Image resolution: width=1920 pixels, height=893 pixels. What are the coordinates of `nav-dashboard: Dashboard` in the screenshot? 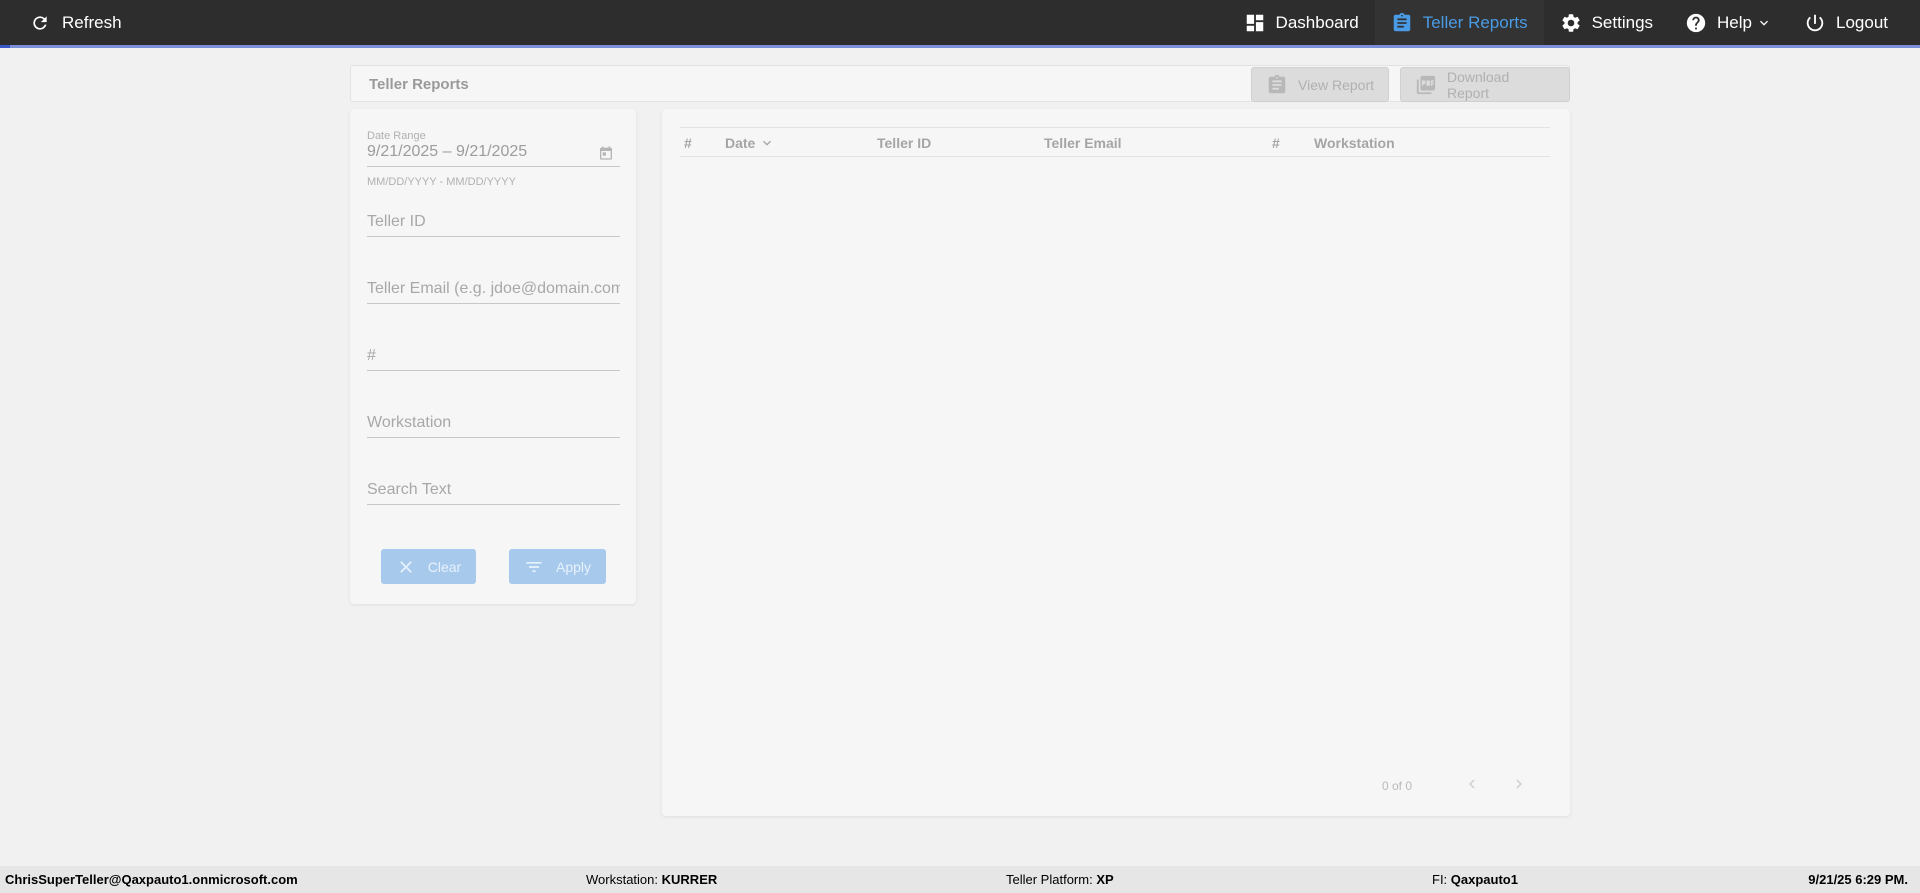 It's located at (1301, 22).